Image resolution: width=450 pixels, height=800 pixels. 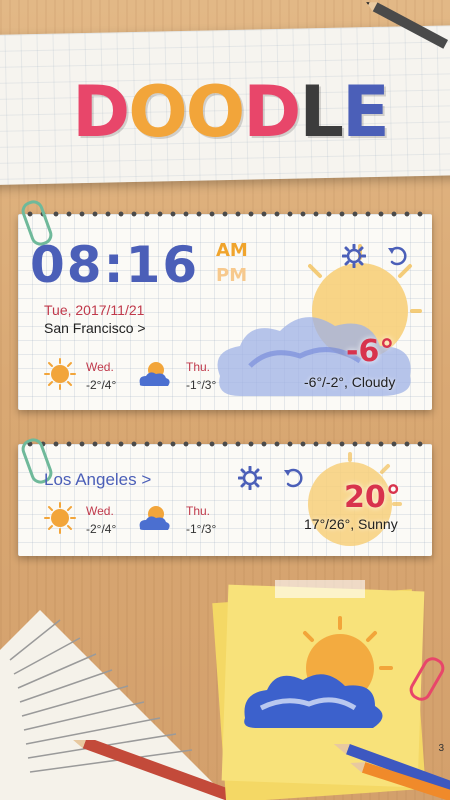 What do you see at coordinates (350, 382) in the screenshot?
I see `temperature-range-condition: -6°/-2°, Cloudy` at bounding box center [350, 382].